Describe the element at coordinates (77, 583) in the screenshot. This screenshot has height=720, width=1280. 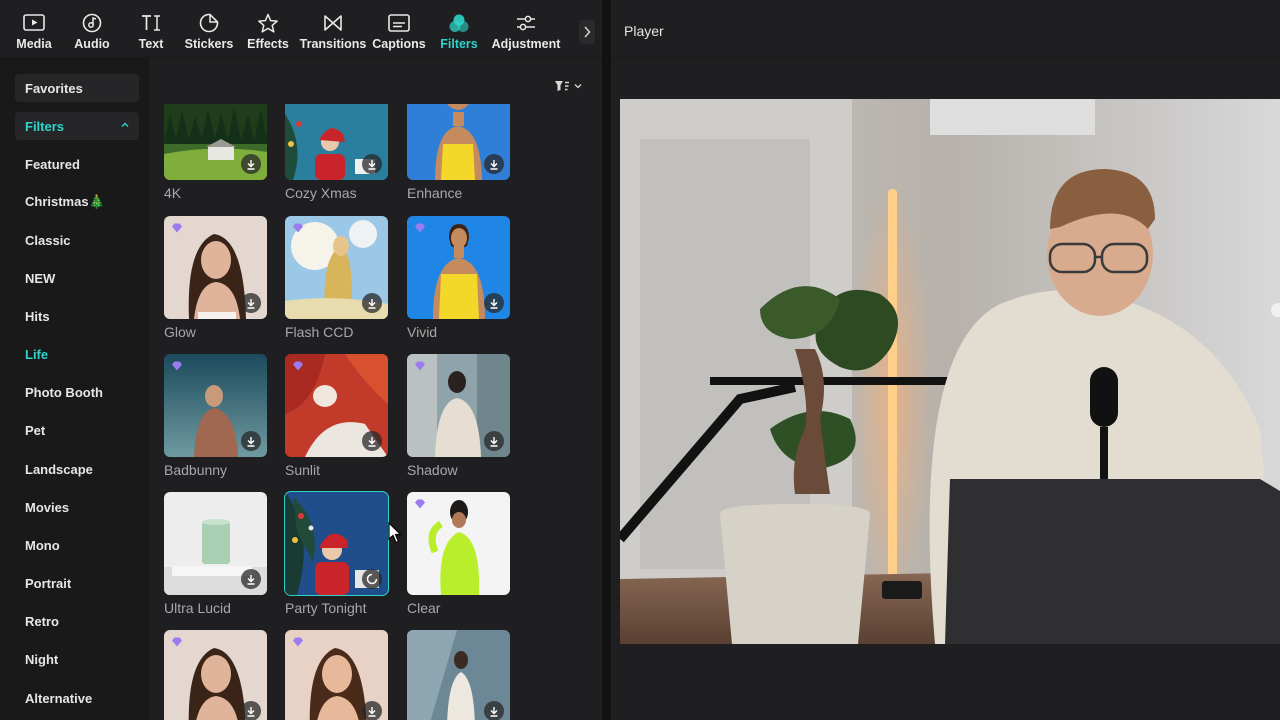
I see `sidebar-item-portrait: Portrait` at that location.